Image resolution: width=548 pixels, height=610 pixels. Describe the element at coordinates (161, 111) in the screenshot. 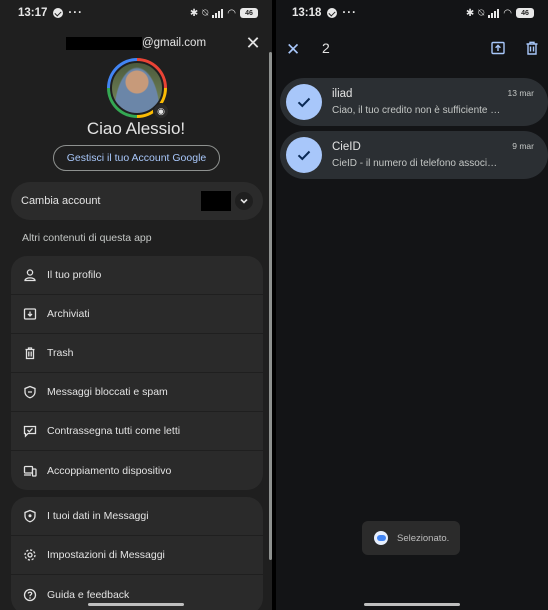

I see `camera-icon: ◉` at that location.